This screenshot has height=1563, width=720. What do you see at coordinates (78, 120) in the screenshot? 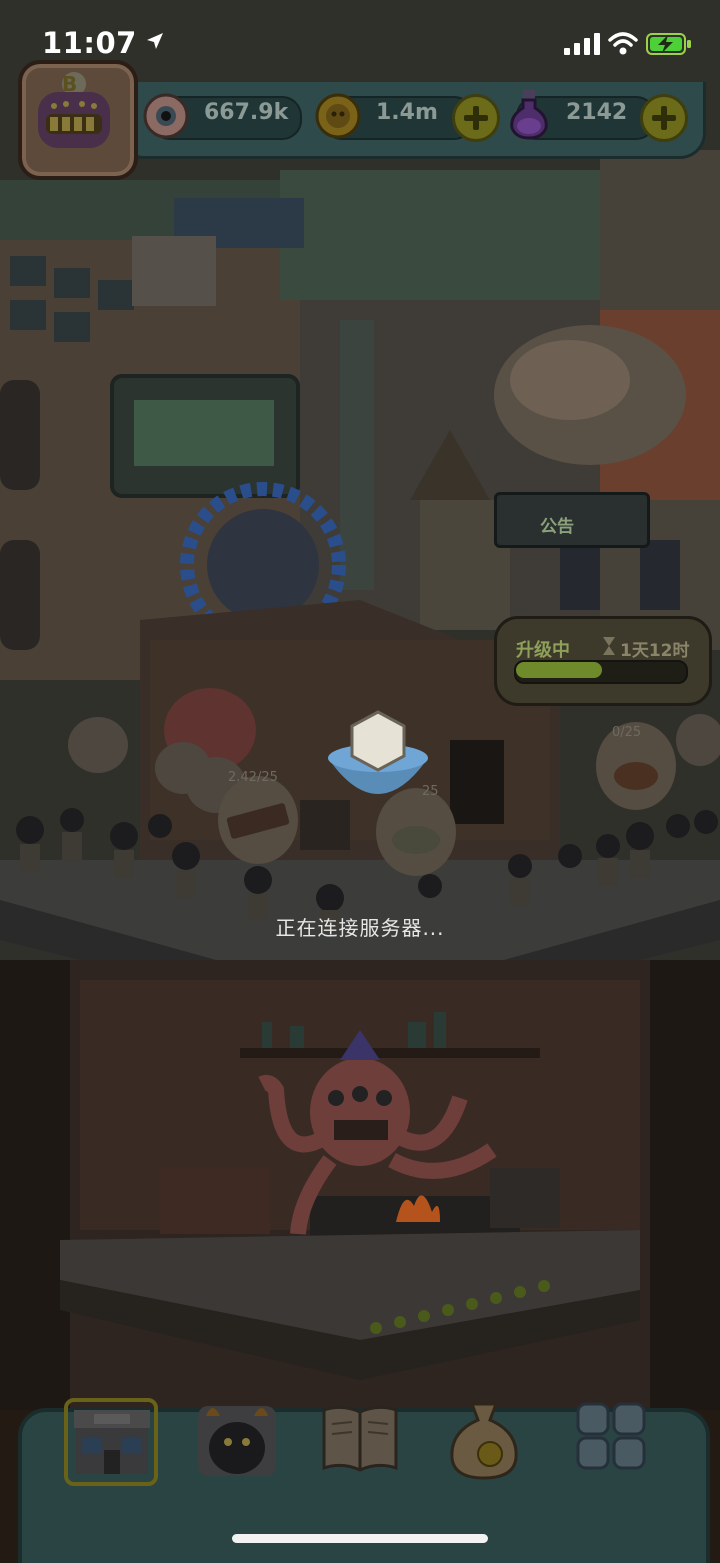
I see `player-avatar-button: B` at bounding box center [78, 120].